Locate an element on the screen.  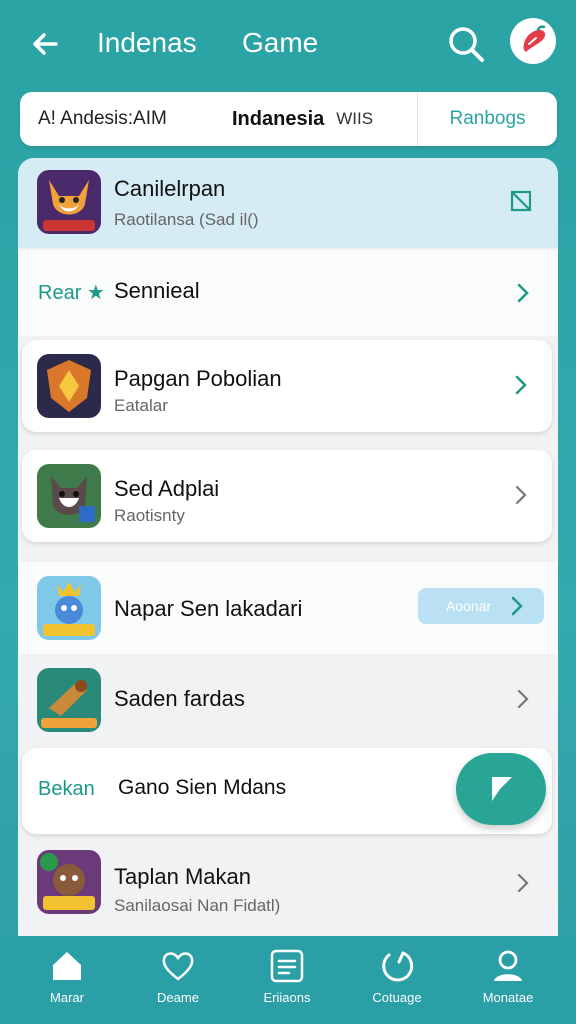
shield-game-icon is located at coordinates (69, 386).